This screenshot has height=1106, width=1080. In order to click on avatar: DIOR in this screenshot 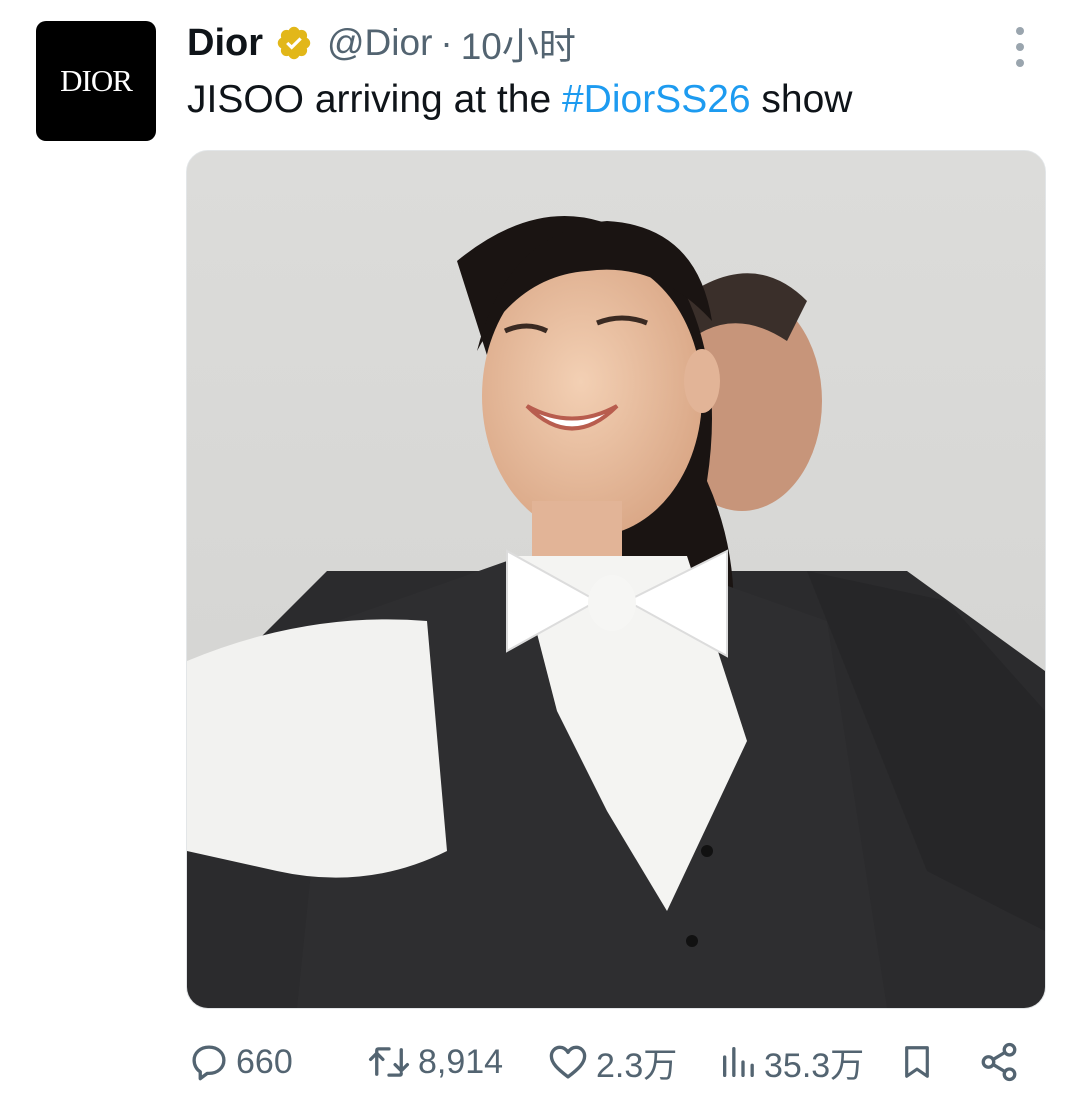, I will do `click(96, 81)`.